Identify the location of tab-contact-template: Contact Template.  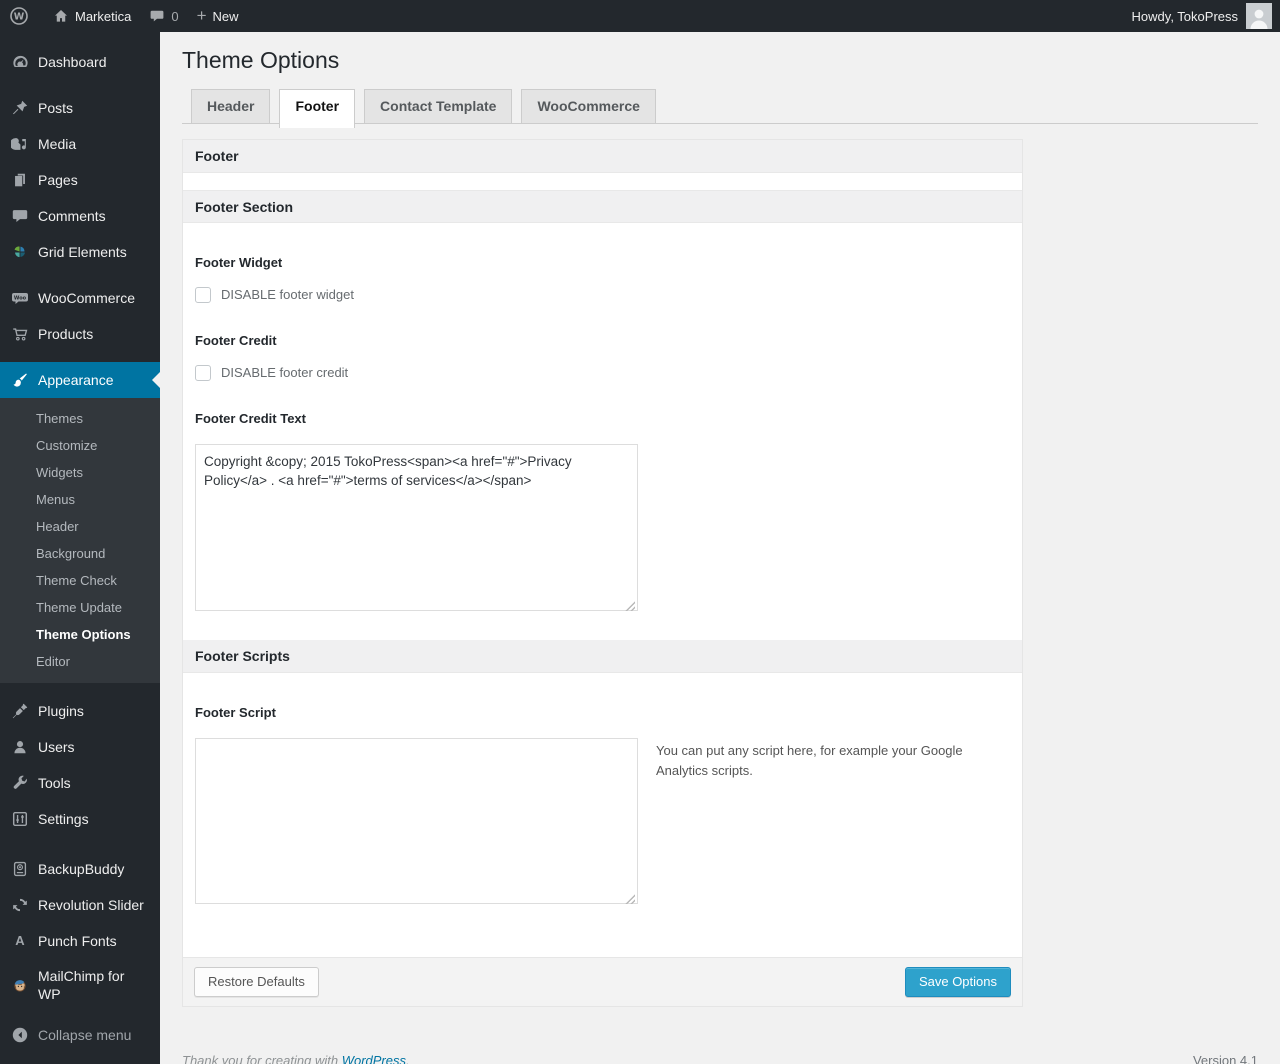
(438, 106).